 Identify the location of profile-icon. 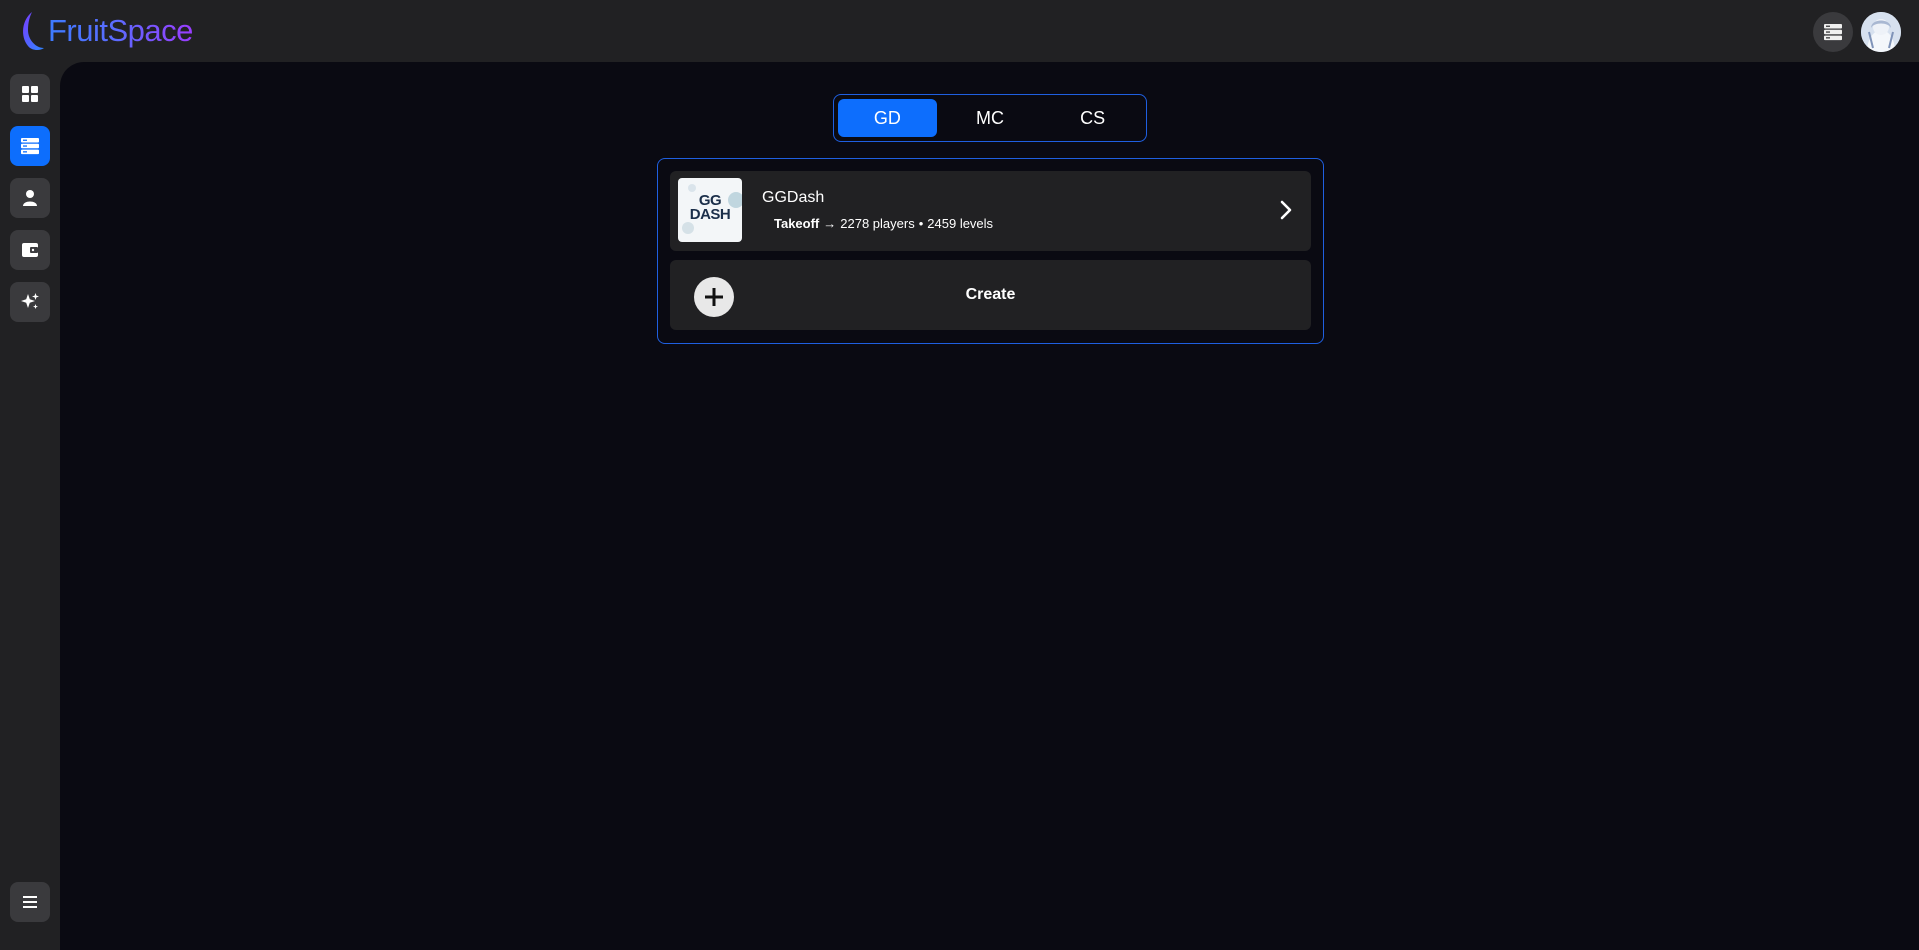
(30, 198).